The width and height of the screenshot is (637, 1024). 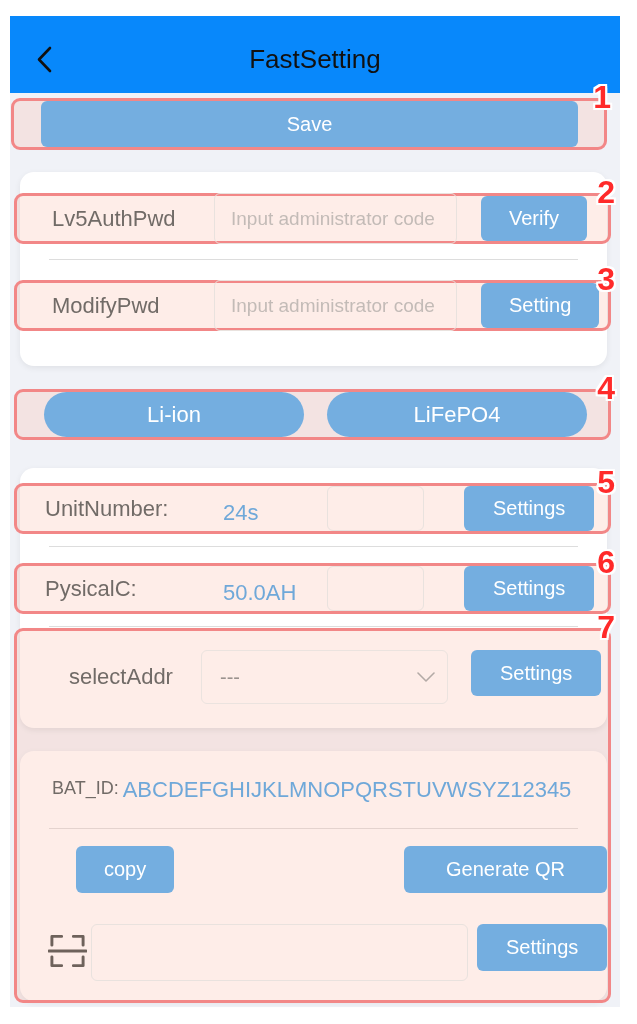 What do you see at coordinates (315, 59) in the screenshot?
I see `page-title: FastSetting` at bounding box center [315, 59].